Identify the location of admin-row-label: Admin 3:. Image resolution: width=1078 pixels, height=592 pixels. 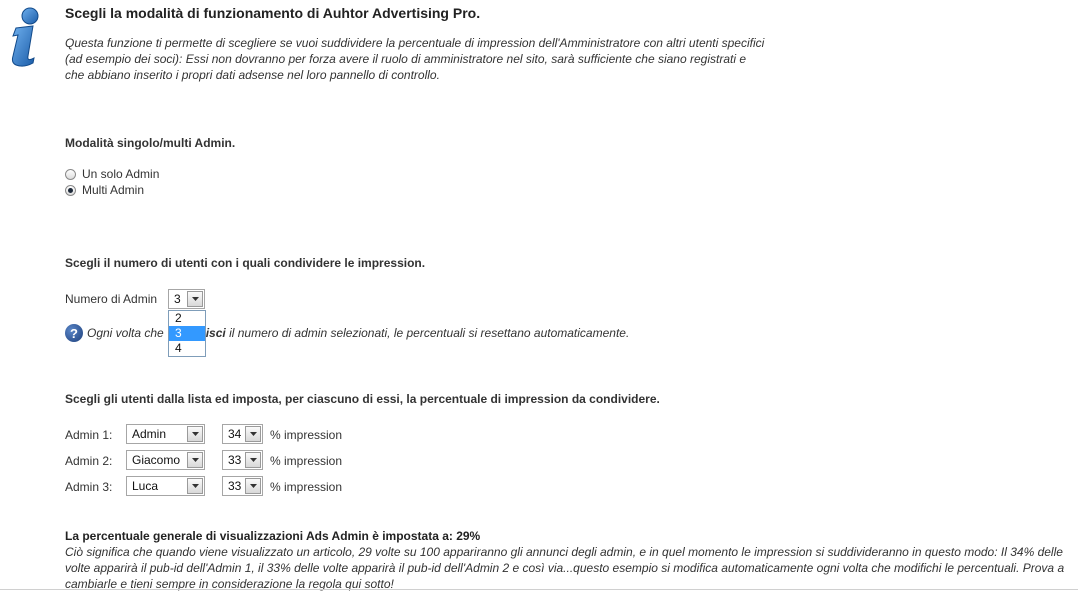
(89, 487).